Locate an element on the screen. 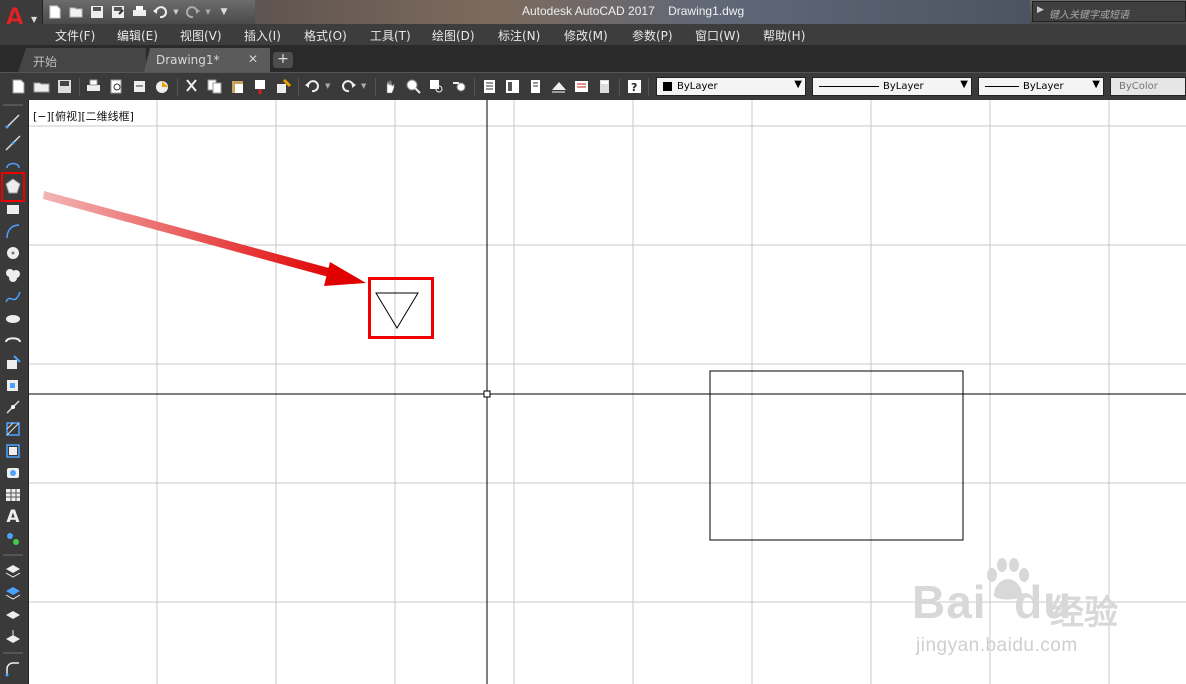 This screenshot has height=684, width=1186. expand-arrow-icon: ▶ is located at coordinates (1040, 10).